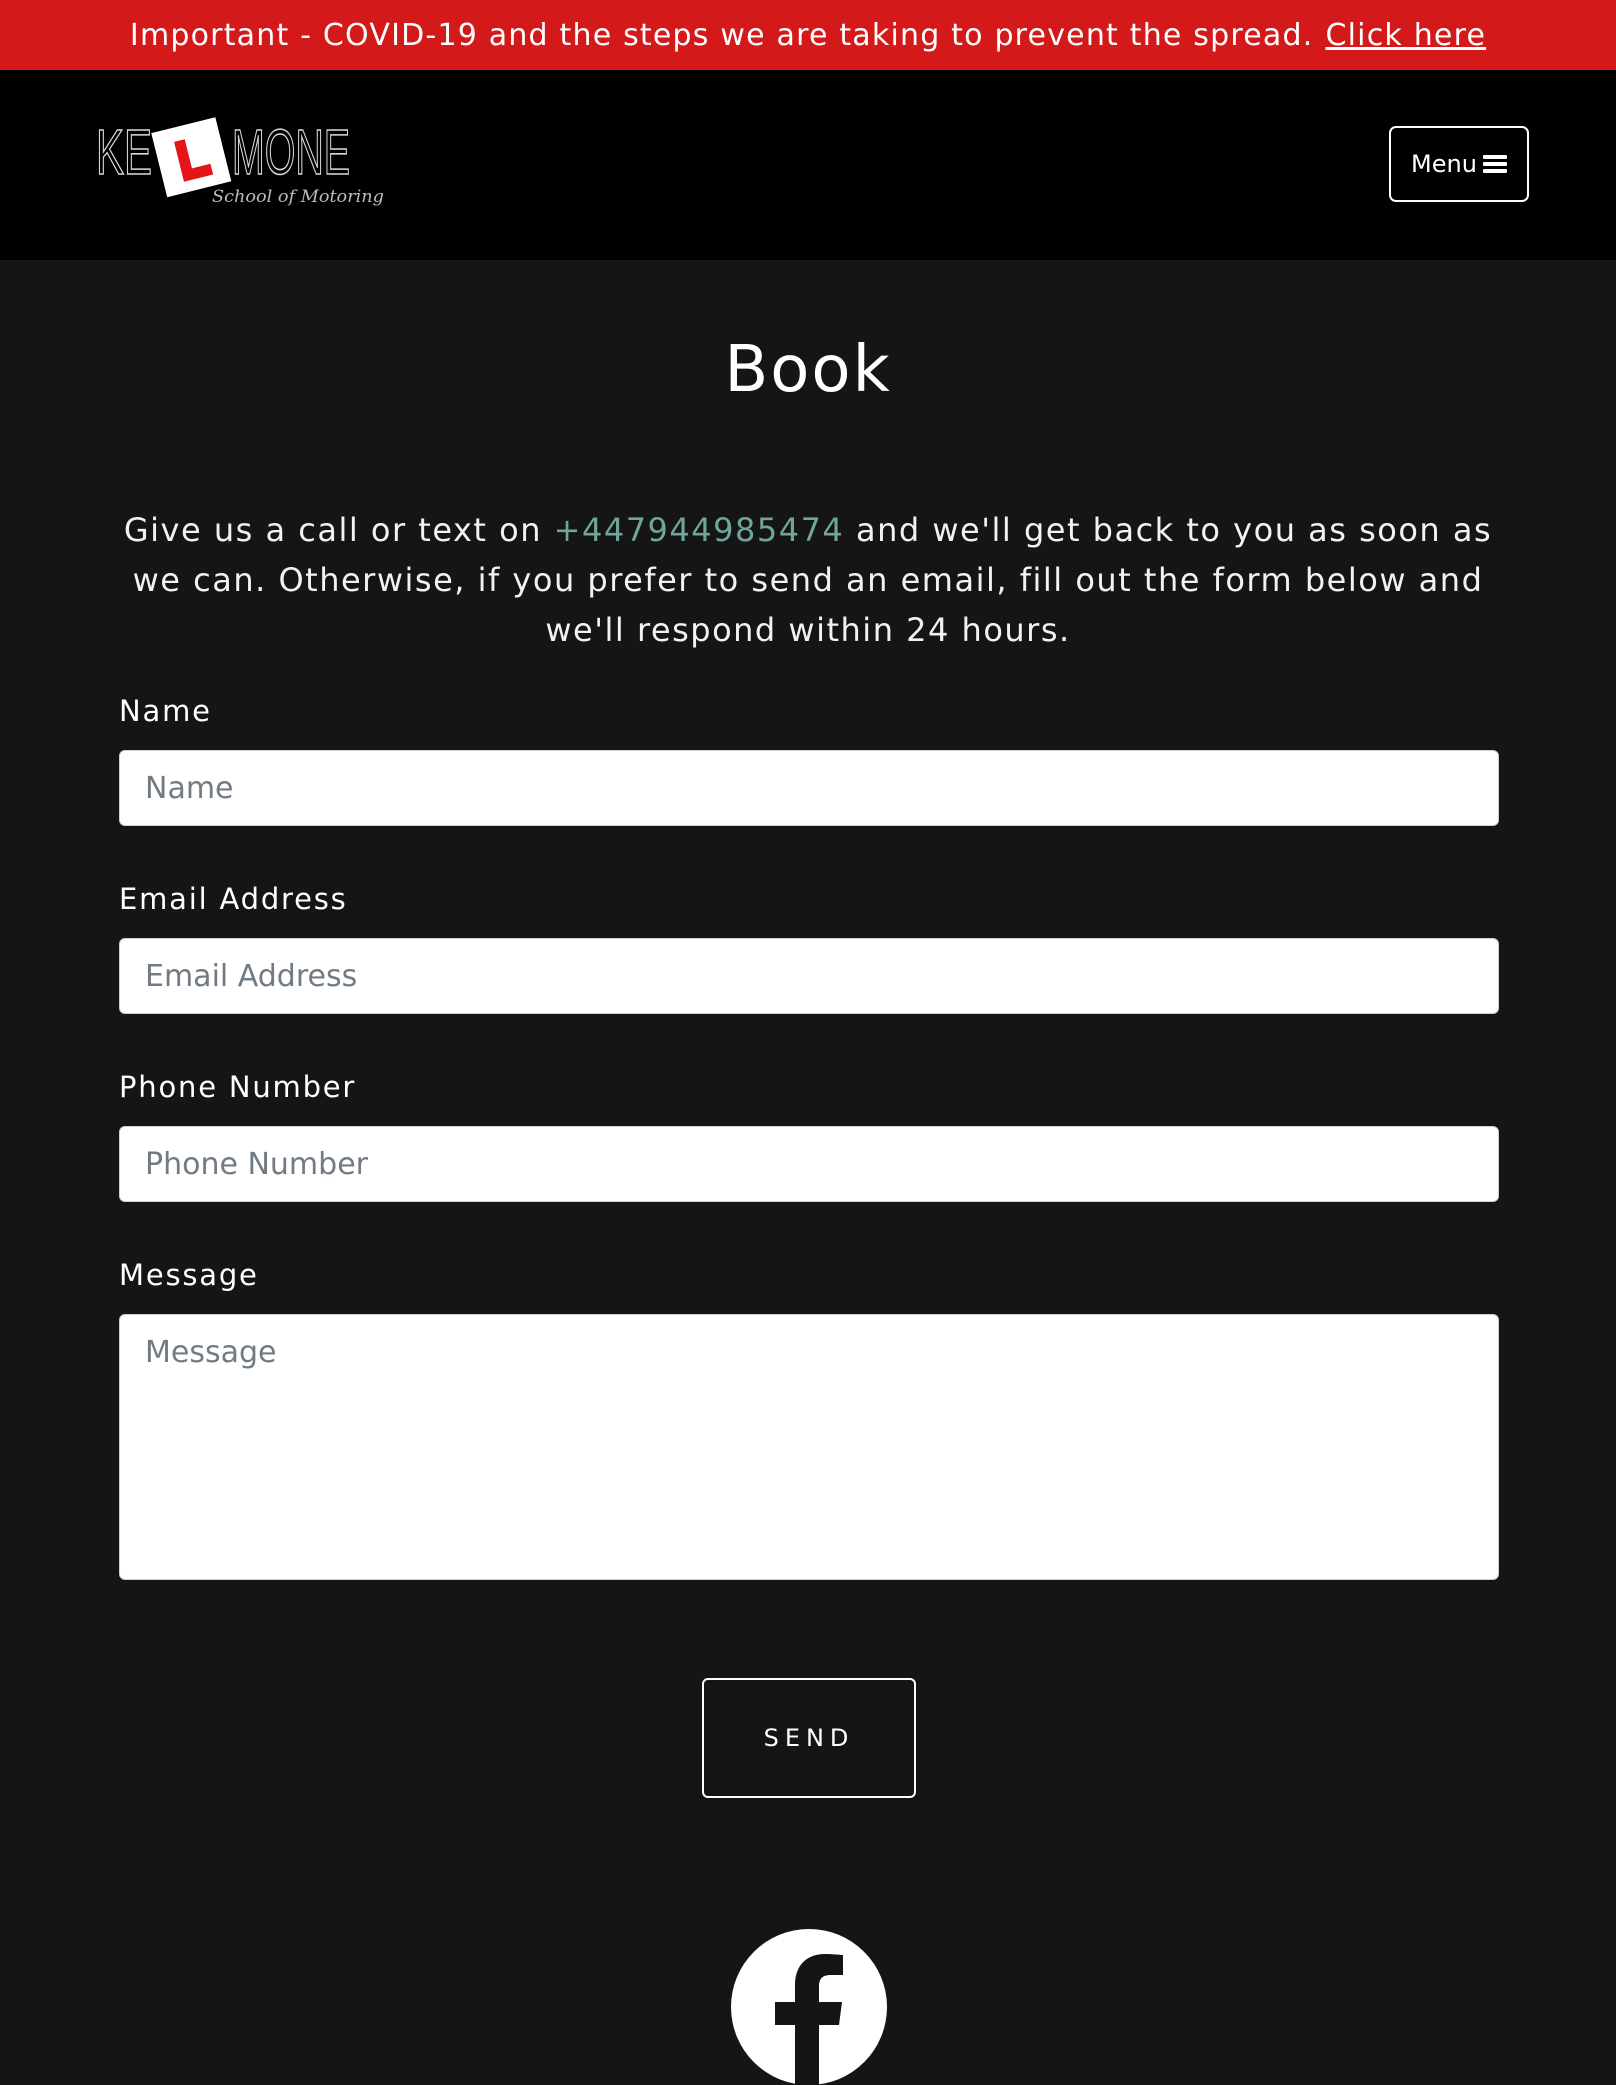 The image size is (1616, 2085). I want to click on site-logo: KE MONE School of Motoring, so click(241, 166).